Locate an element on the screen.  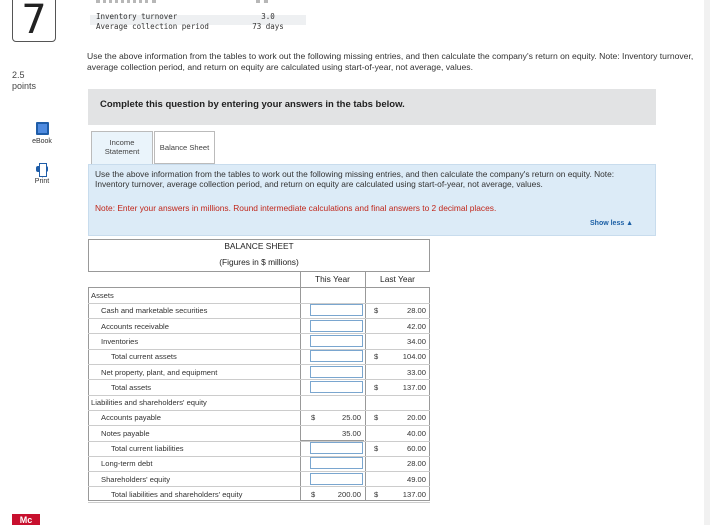
ebook-icon is located at coordinates (42, 128).